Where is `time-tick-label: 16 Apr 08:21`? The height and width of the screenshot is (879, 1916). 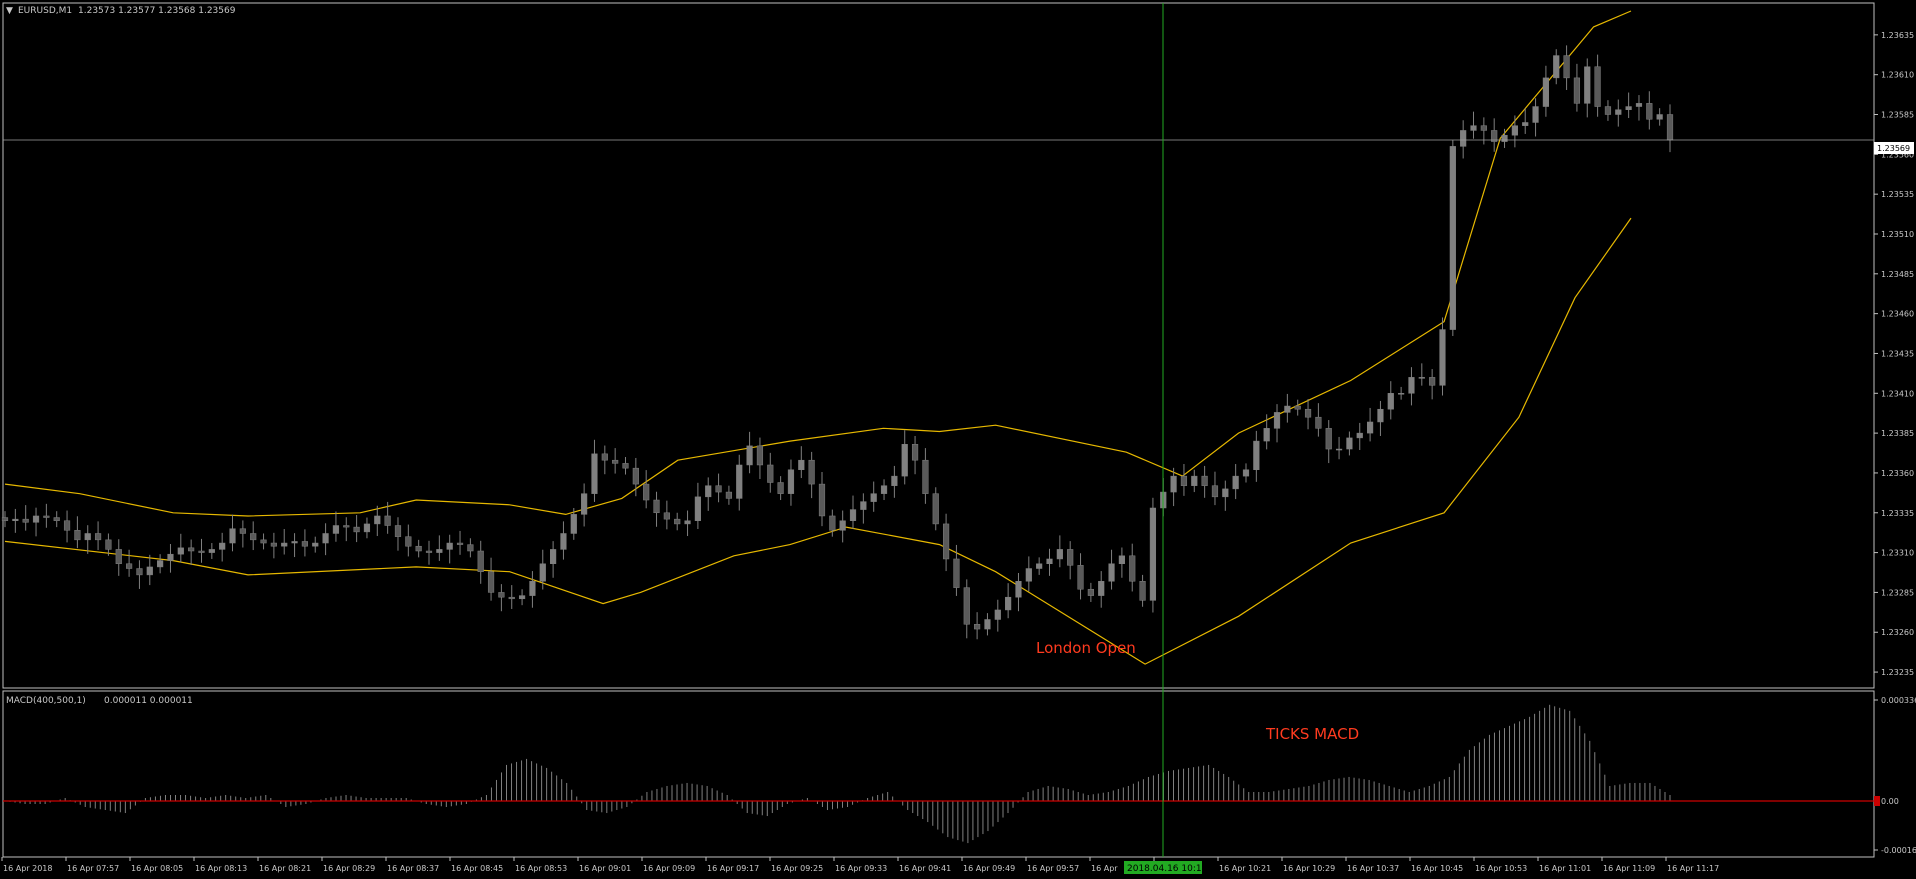
time-tick-label: 16 Apr 08:21 is located at coordinates (285, 868).